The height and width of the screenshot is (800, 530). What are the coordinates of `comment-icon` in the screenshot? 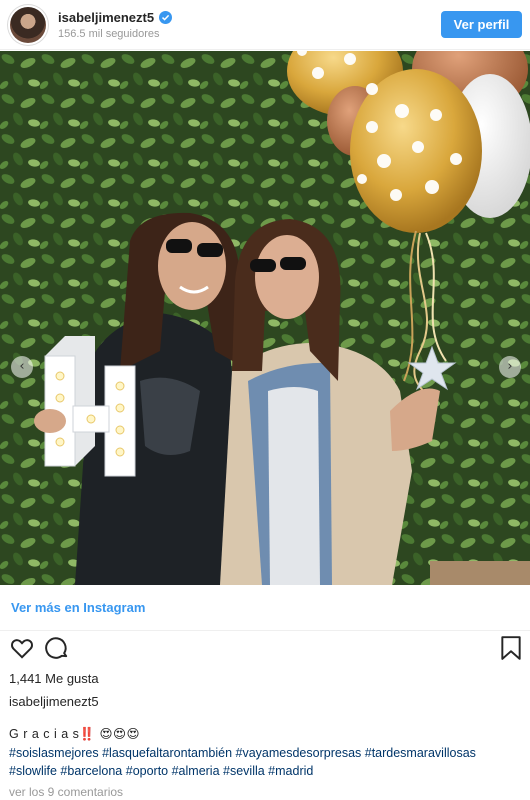 It's located at (57, 650).